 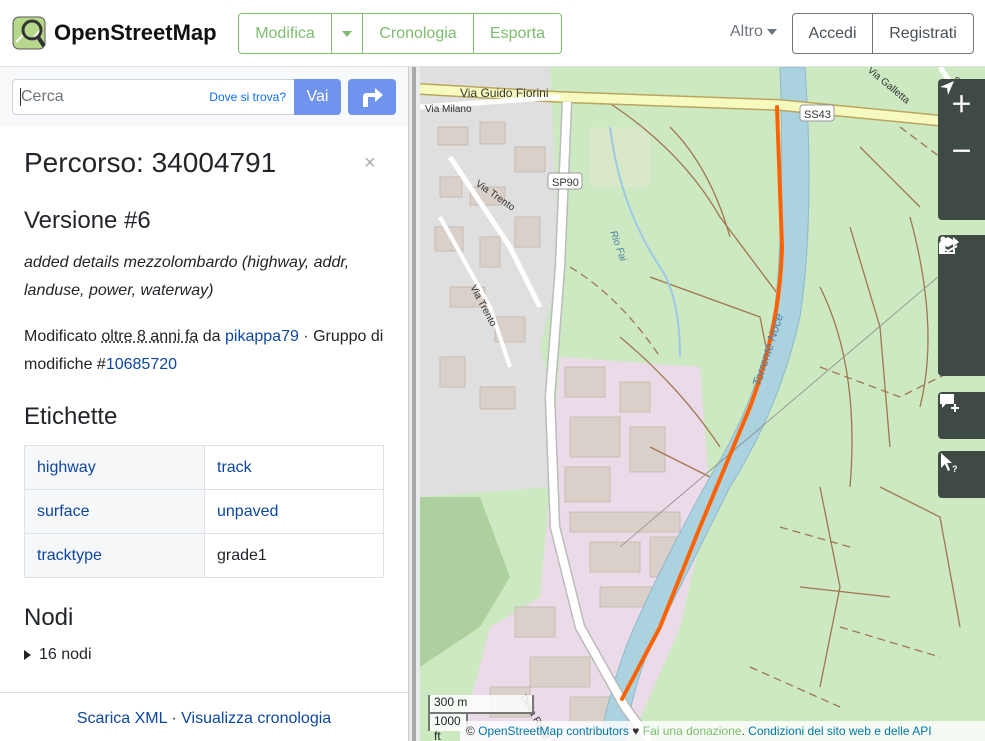 What do you see at coordinates (553, 731) in the screenshot?
I see `contributors-link: OpenStreetMap contributors` at bounding box center [553, 731].